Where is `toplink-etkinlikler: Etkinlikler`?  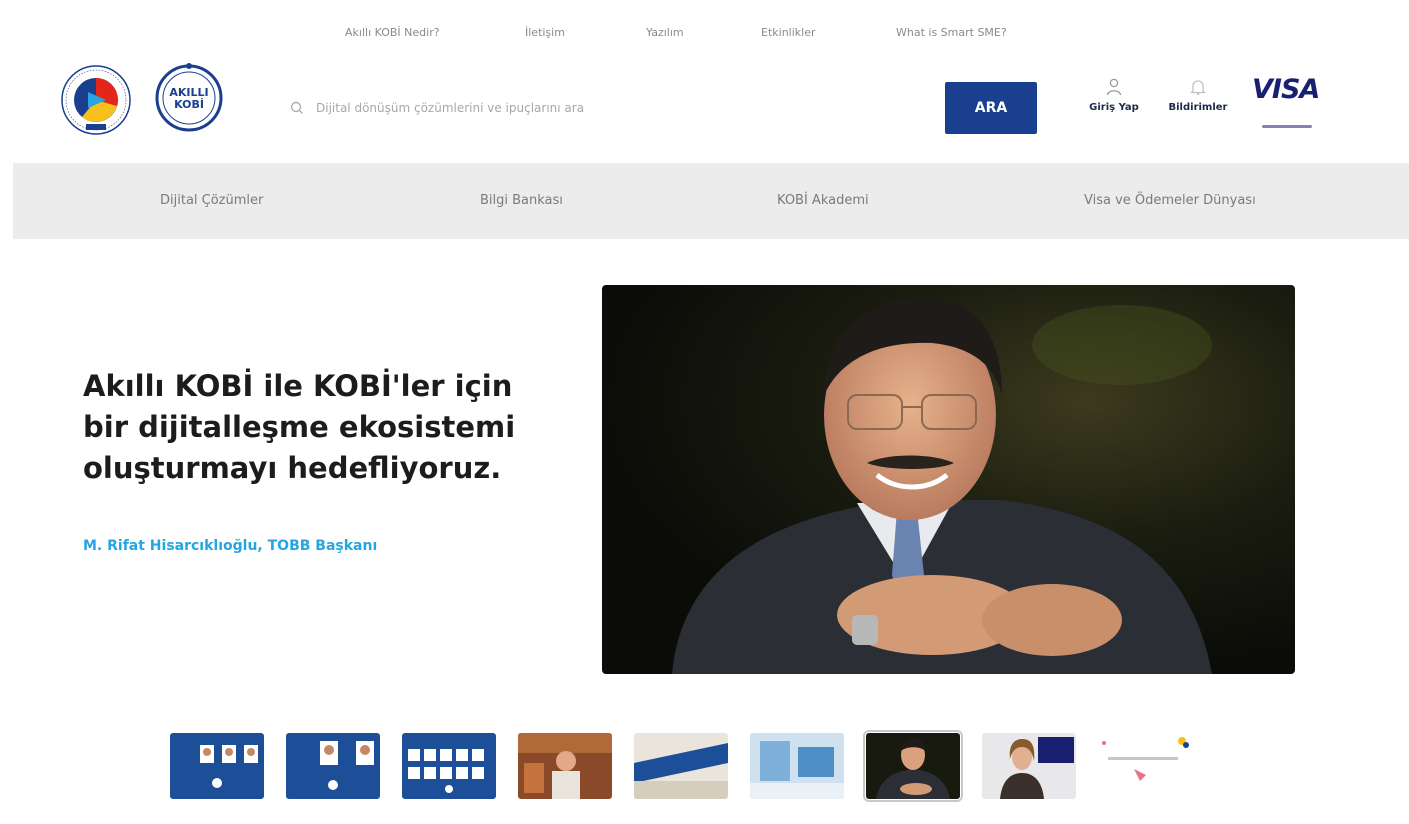
toplink-etkinlikler: Etkinlikler is located at coordinates (788, 32).